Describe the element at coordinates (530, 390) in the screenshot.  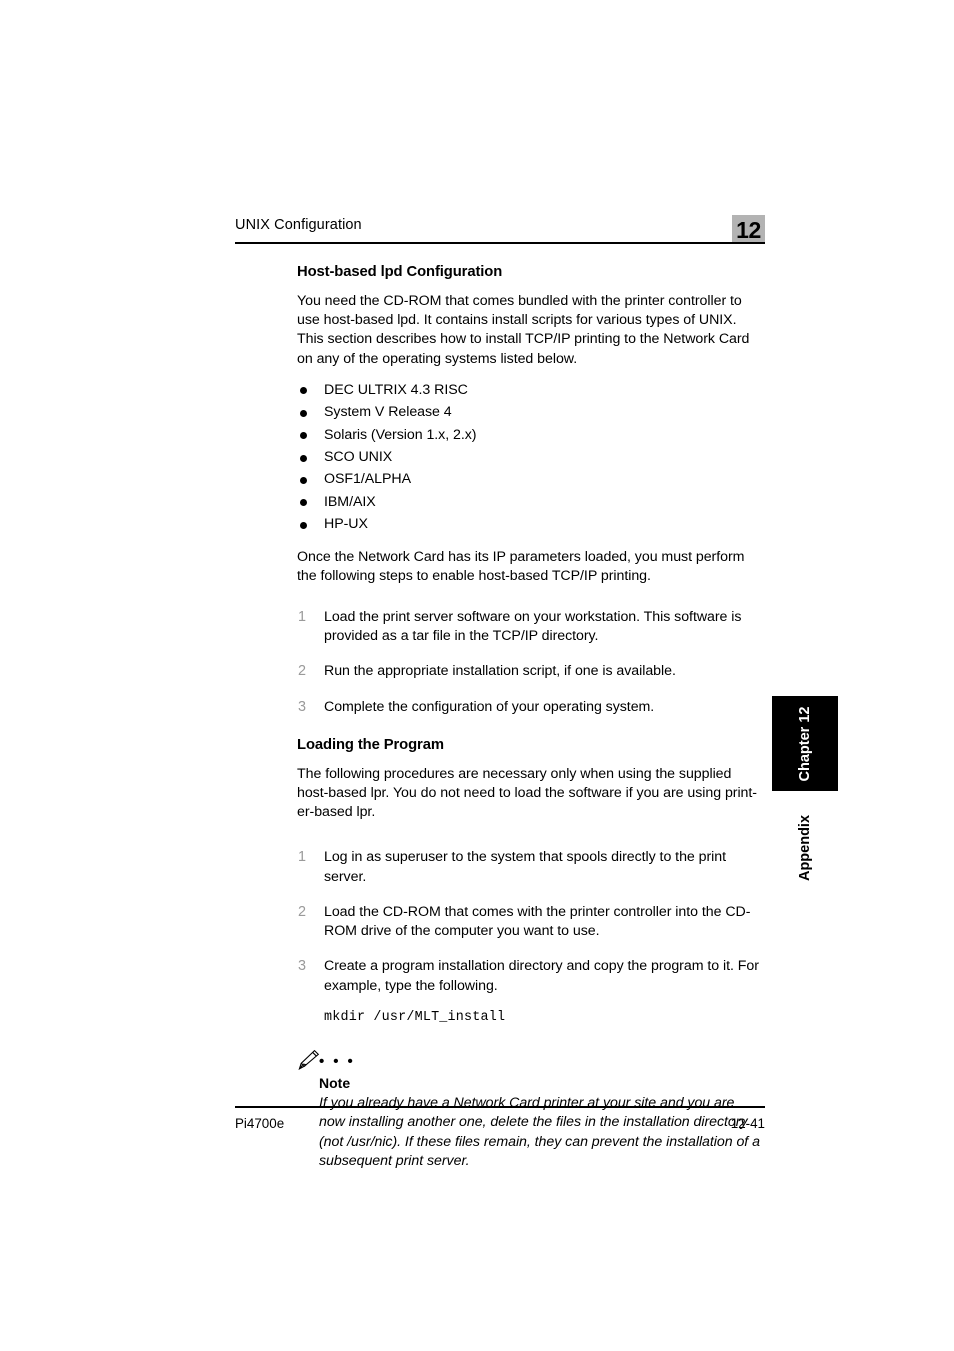
I see `list-item: DEC ULTRIX 4.3 RISC` at that location.